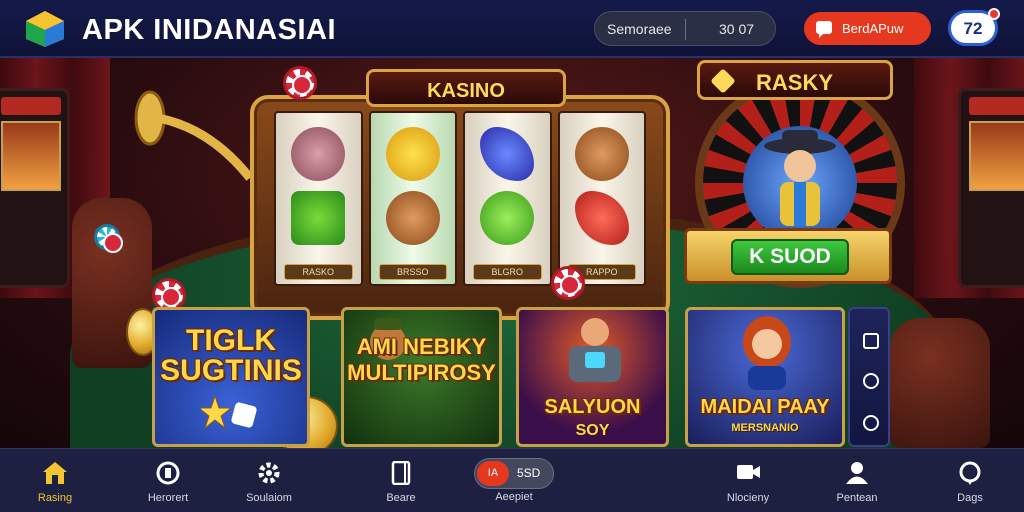  I want to click on video-icon, so click(748, 472).